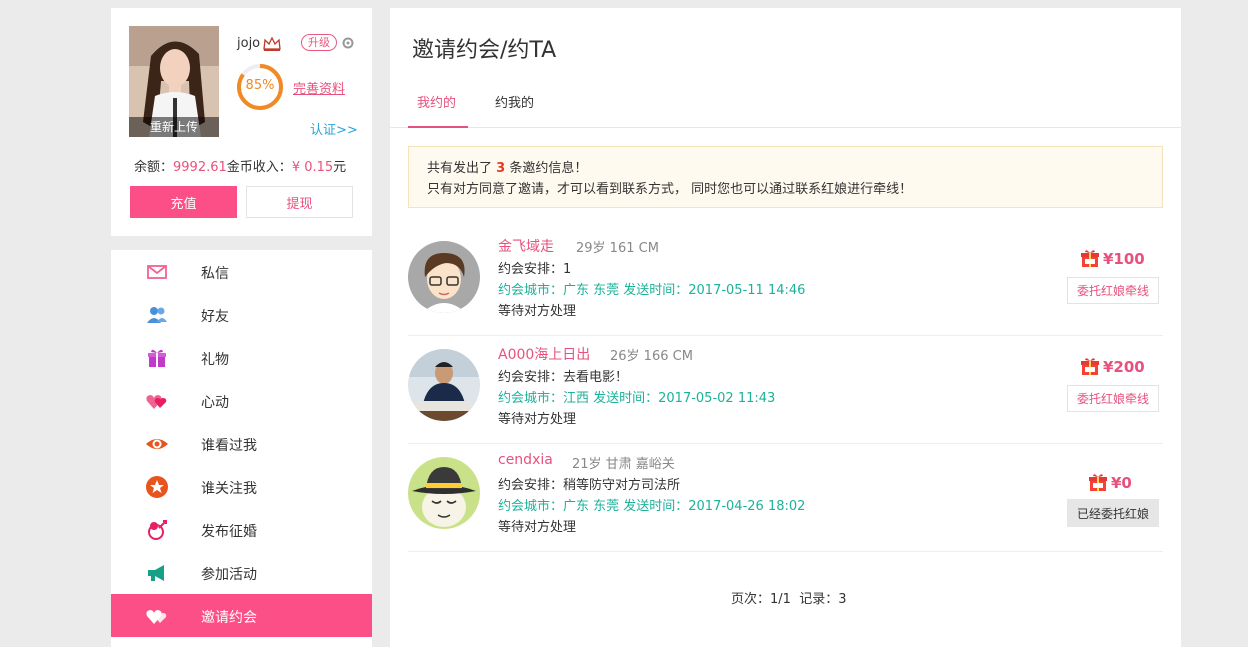 This screenshot has height=647, width=1248. I want to click on sidebar-item-label: 好友, so click(215, 317).